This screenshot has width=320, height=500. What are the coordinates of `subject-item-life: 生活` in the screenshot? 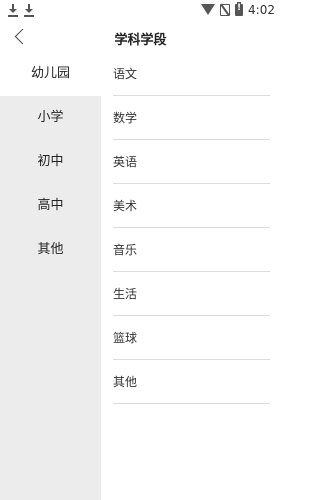 It's located at (191, 294).